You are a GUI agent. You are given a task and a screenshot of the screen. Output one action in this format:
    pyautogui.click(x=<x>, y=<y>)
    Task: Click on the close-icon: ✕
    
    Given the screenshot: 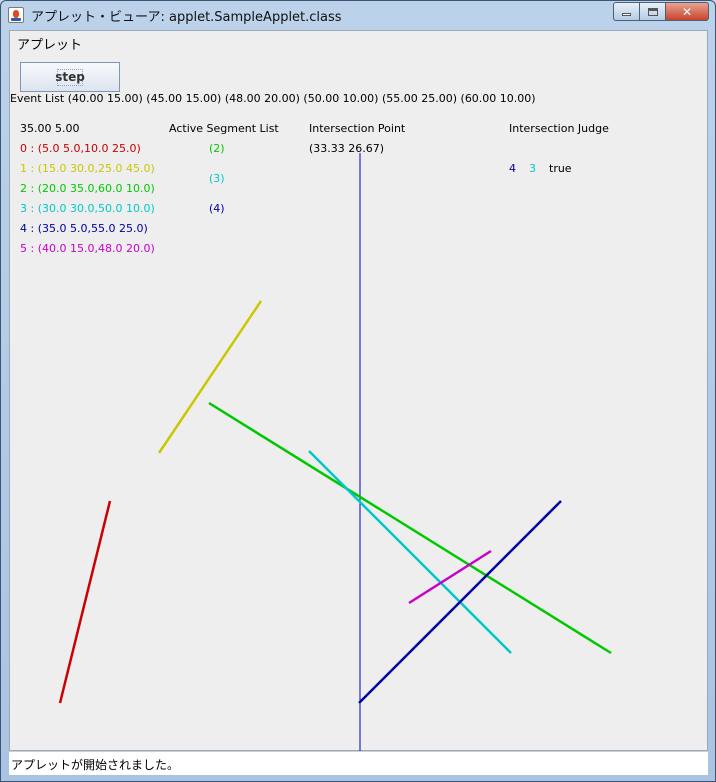 What is the action you would take?
    pyautogui.click(x=687, y=11)
    